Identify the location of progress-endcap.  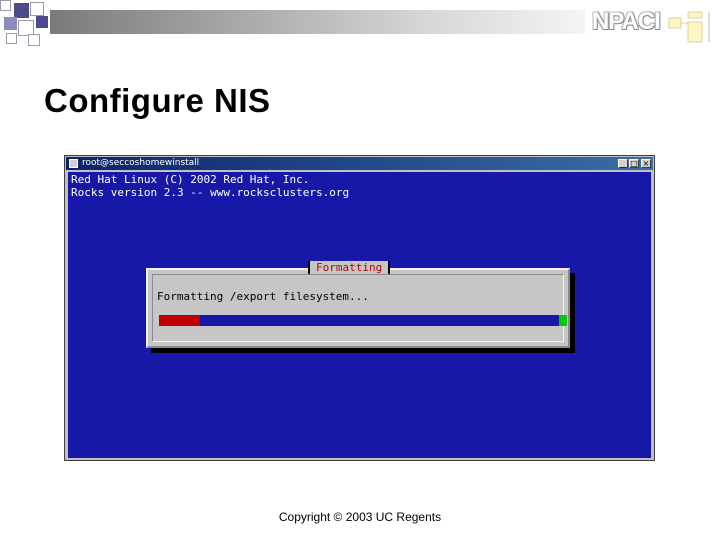
(563, 320).